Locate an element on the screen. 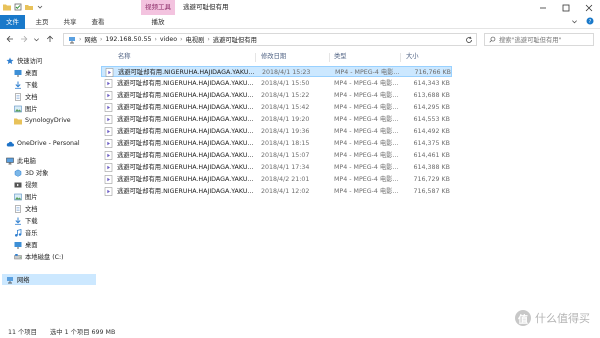 The height and width of the screenshot is (338, 600). sidebar-item-network: 网络 is located at coordinates (49, 279).